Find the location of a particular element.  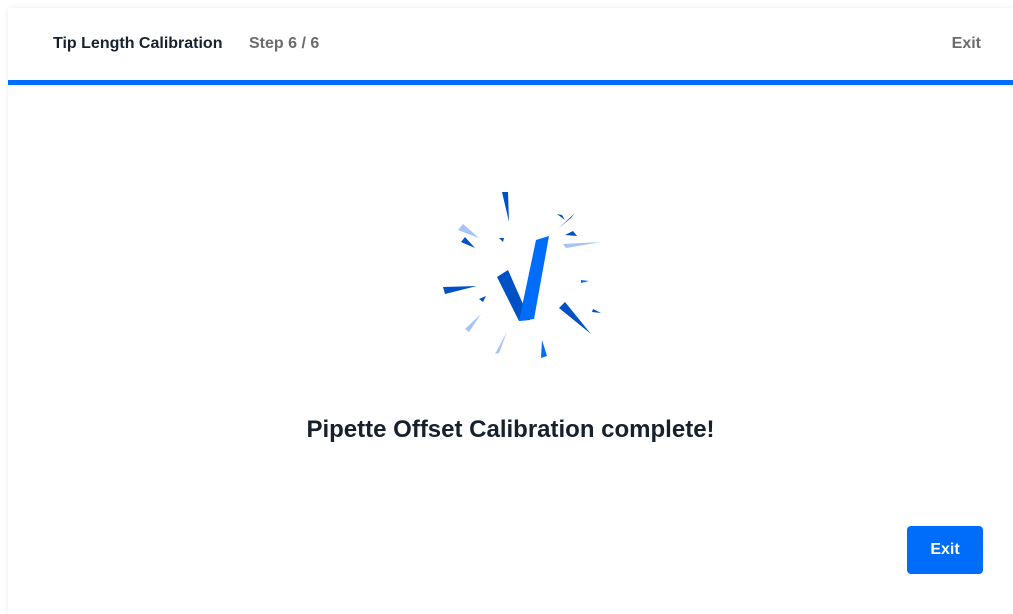

checkmark-burst-icon is located at coordinates (522, 275).